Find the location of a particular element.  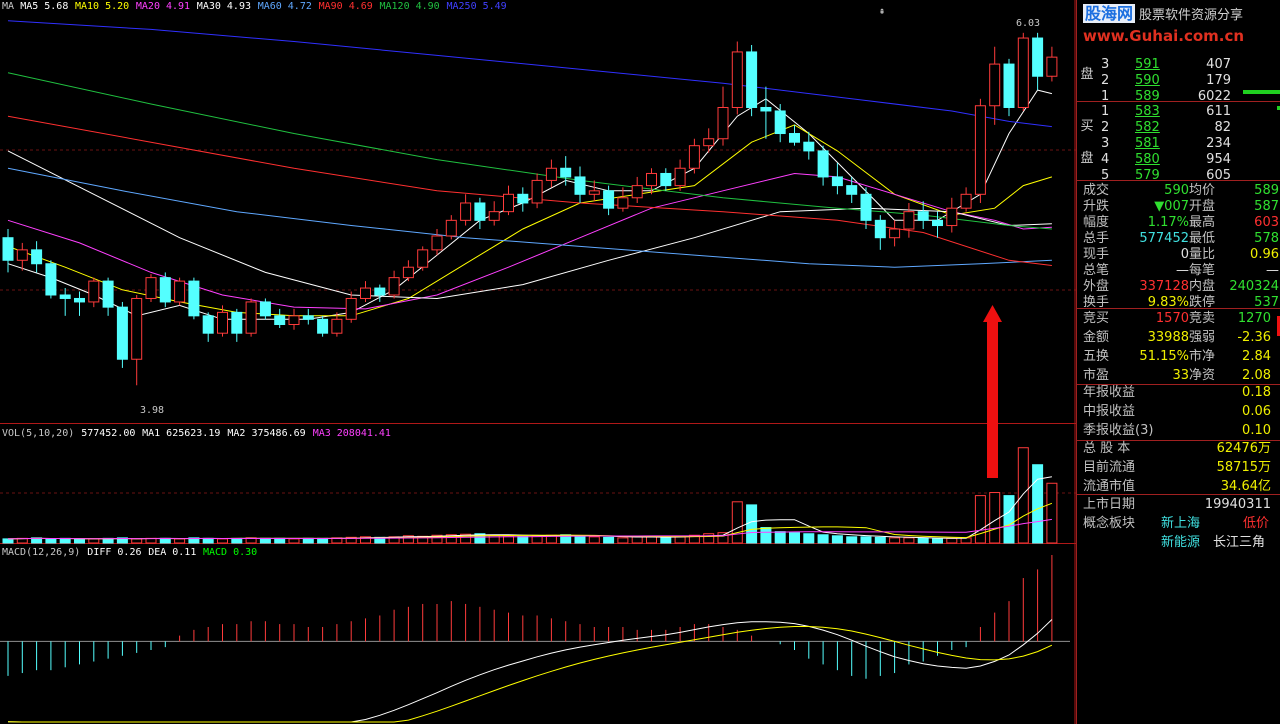

watermark: 股海网 股票软件资源分享 www.Guhai.com.cn is located at coordinates (1181, 24).